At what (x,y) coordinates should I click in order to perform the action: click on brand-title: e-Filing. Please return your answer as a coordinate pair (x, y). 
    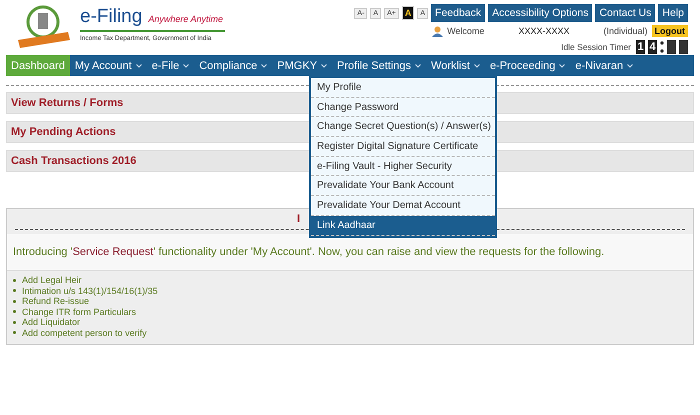
    Looking at the image, I should click on (111, 17).